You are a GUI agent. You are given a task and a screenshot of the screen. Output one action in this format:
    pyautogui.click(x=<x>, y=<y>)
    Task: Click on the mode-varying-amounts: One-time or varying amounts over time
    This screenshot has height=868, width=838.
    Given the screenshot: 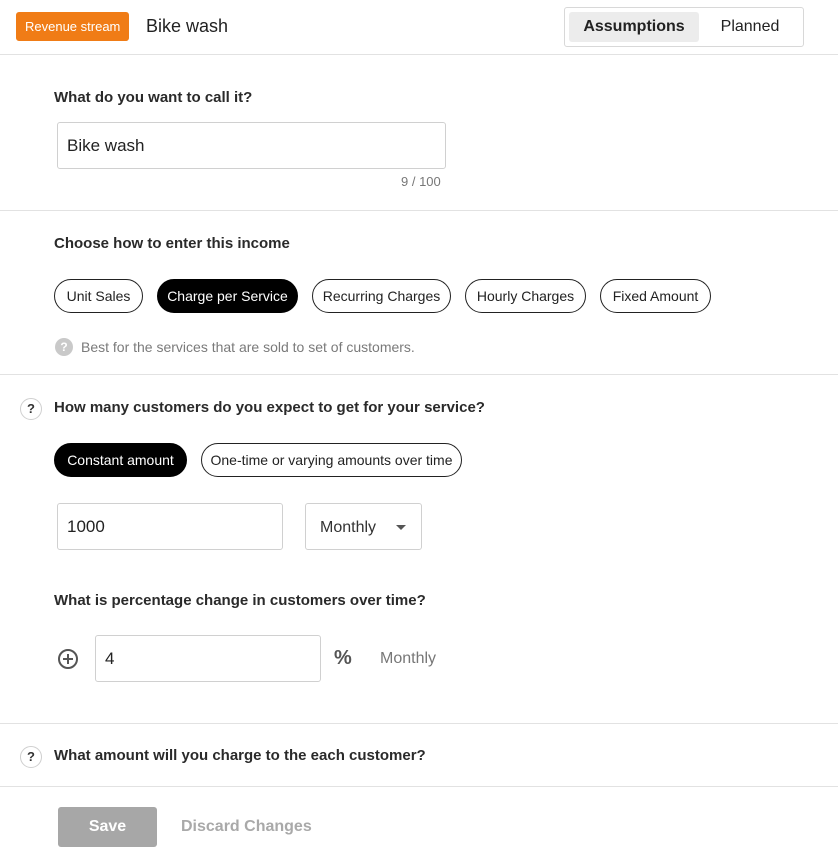 What is the action you would take?
    pyautogui.click(x=331, y=460)
    